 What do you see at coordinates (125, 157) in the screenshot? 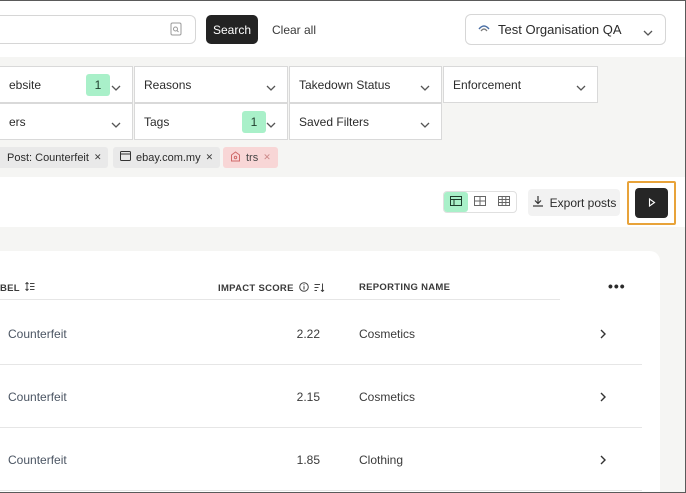
I see `browser-window-icon` at bounding box center [125, 157].